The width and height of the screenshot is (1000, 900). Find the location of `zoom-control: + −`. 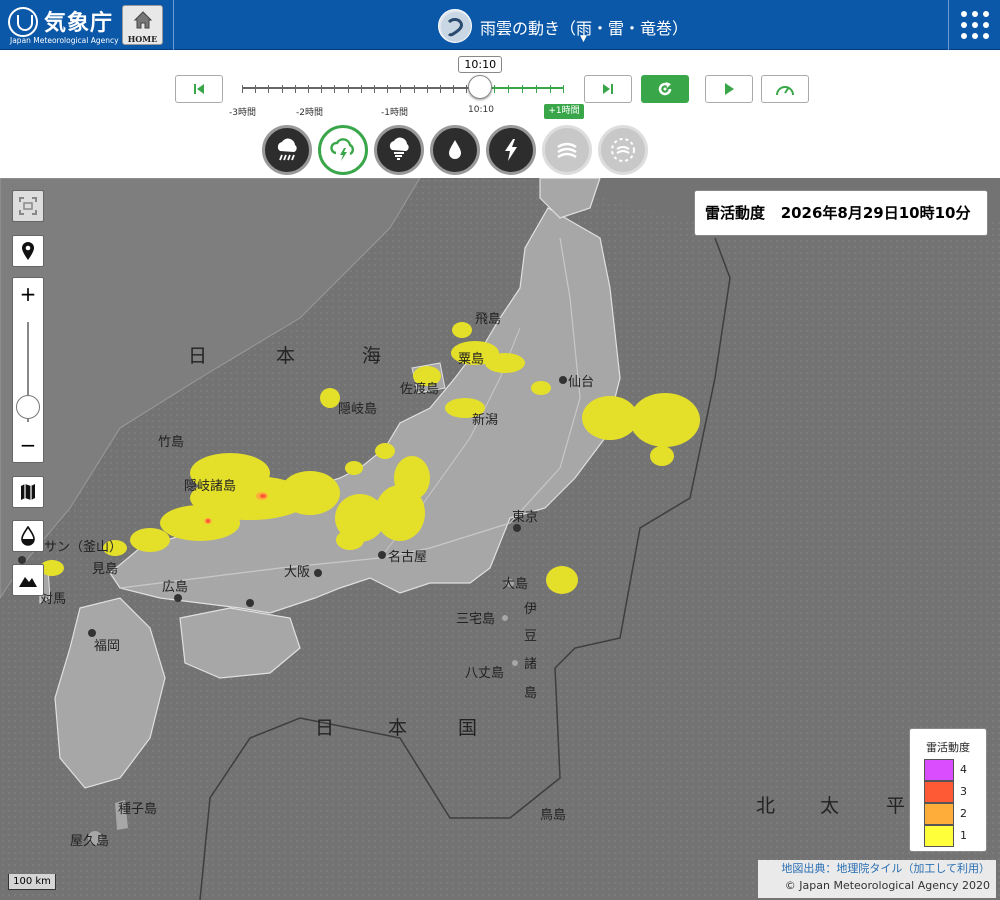

zoom-control: + − is located at coordinates (28, 370).